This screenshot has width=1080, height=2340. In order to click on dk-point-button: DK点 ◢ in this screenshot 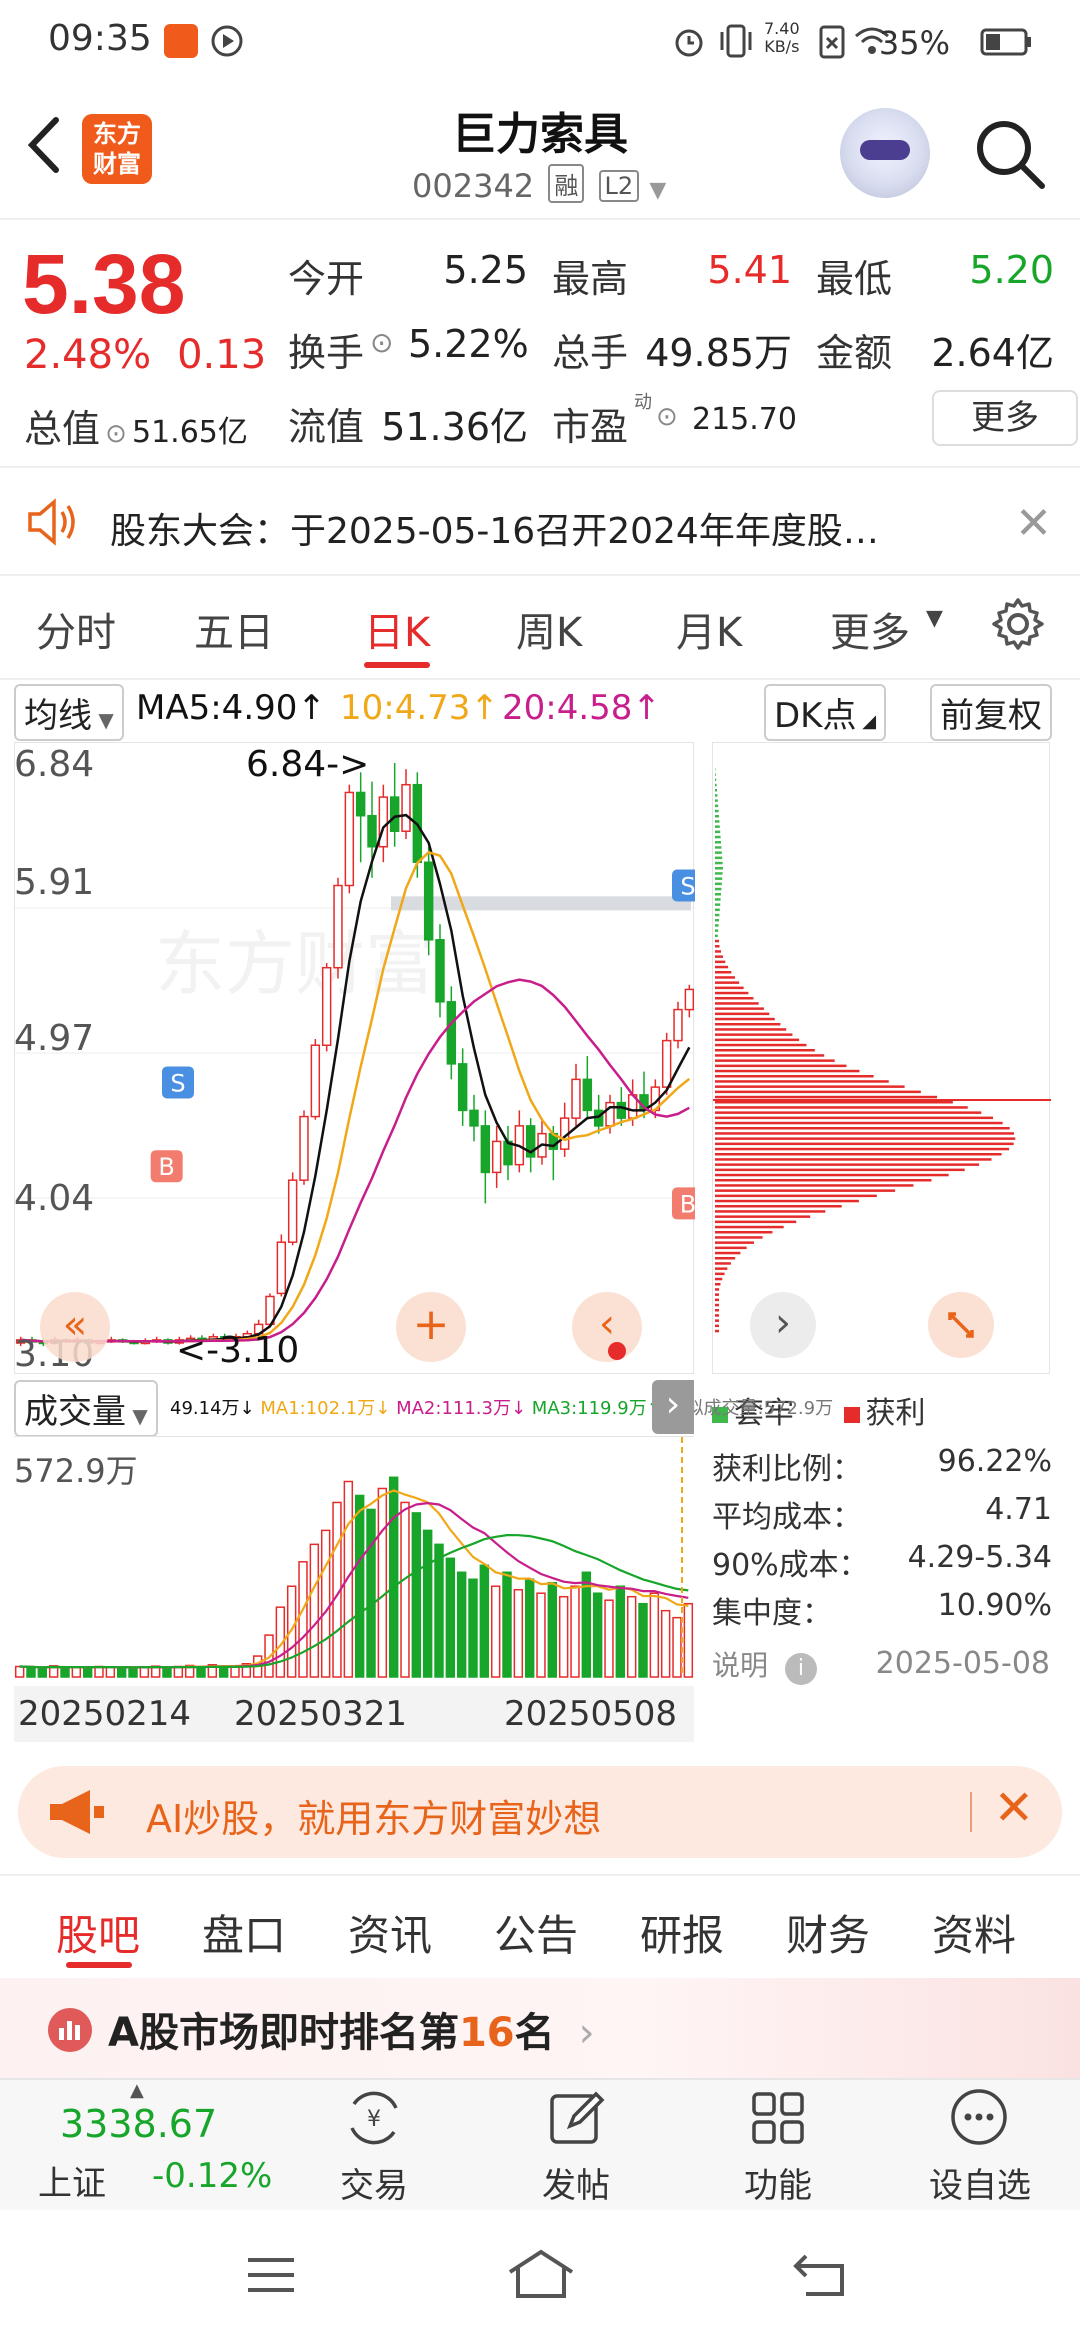, I will do `click(825, 712)`.